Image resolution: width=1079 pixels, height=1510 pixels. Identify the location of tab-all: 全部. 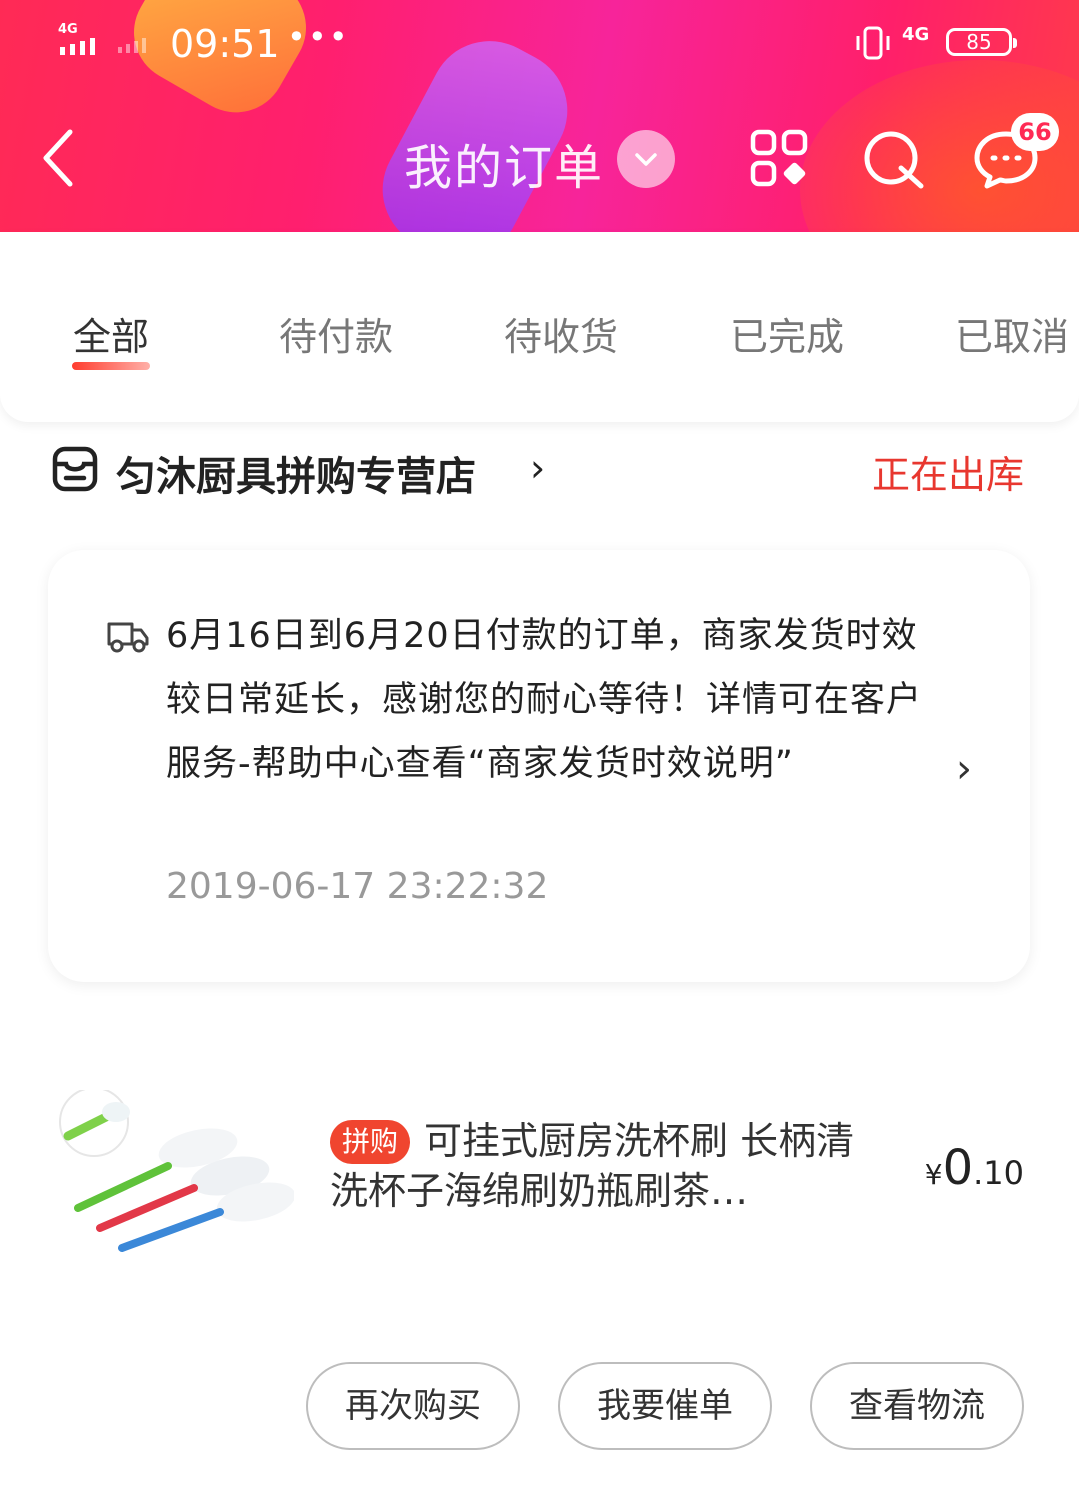
(111, 333).